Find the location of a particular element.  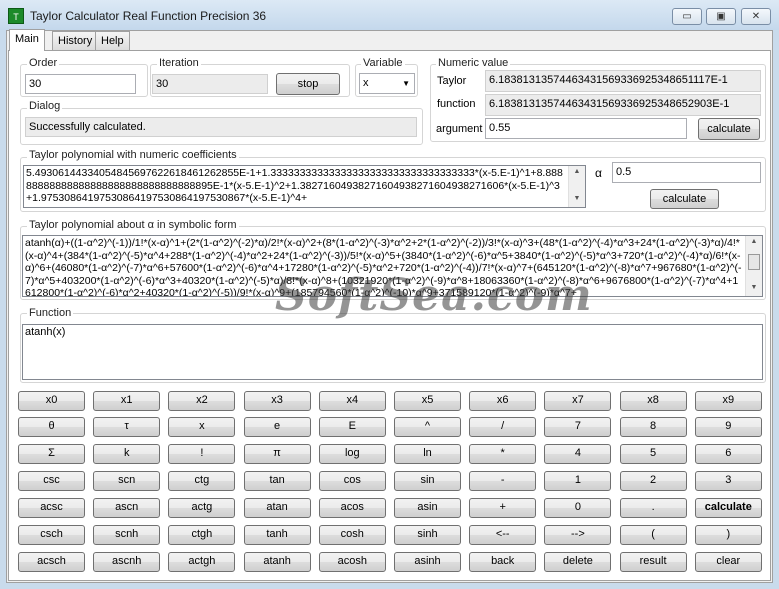

key-atanh-button: atanh is located at coordinates (277, 562).